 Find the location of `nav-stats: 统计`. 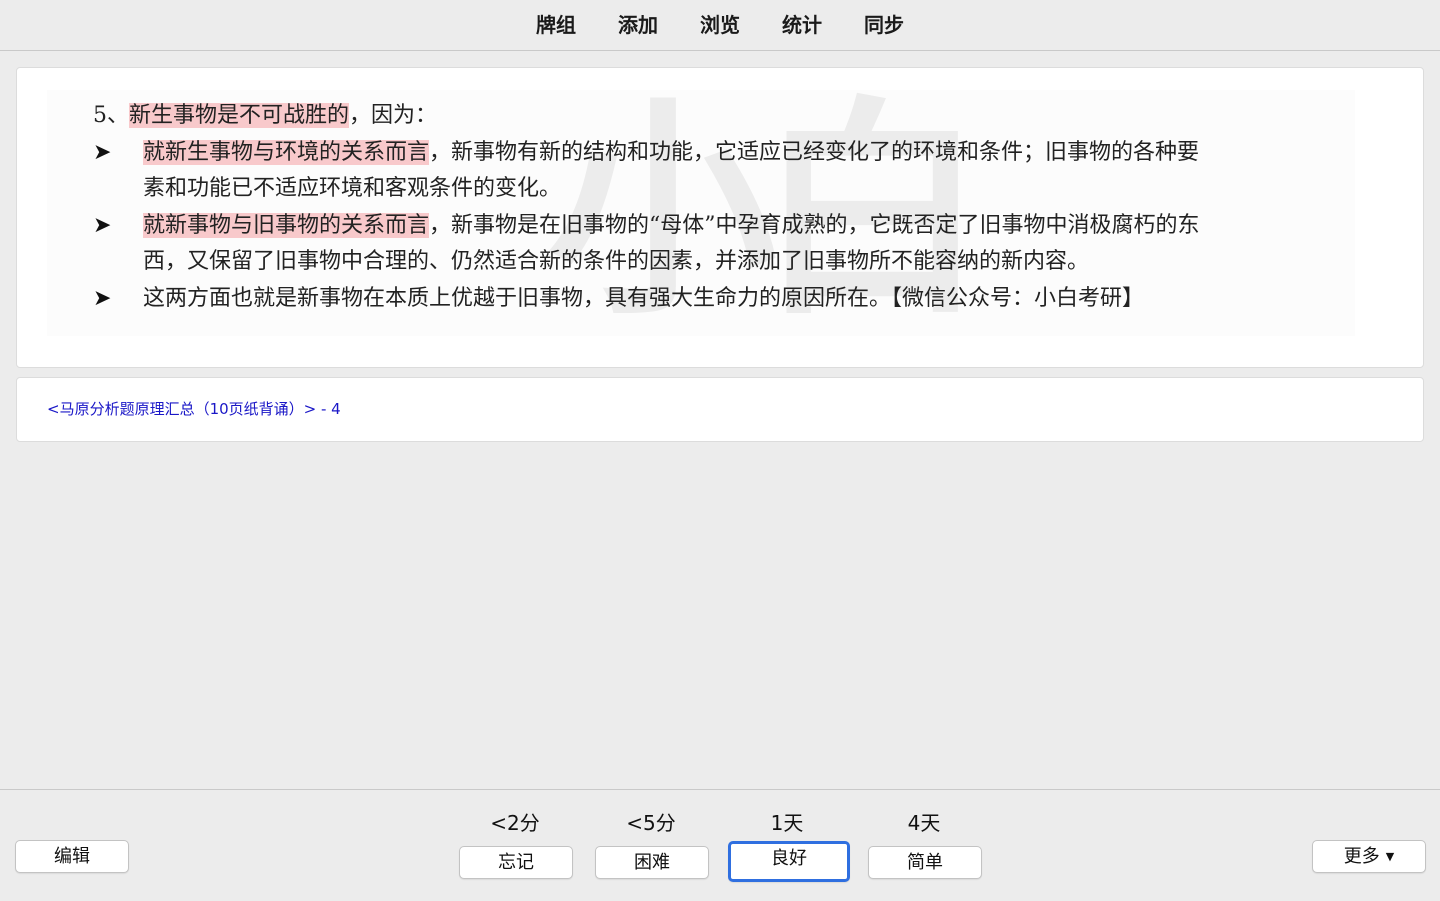

nav-stats: 统计 is located at coordinates (802, 25).